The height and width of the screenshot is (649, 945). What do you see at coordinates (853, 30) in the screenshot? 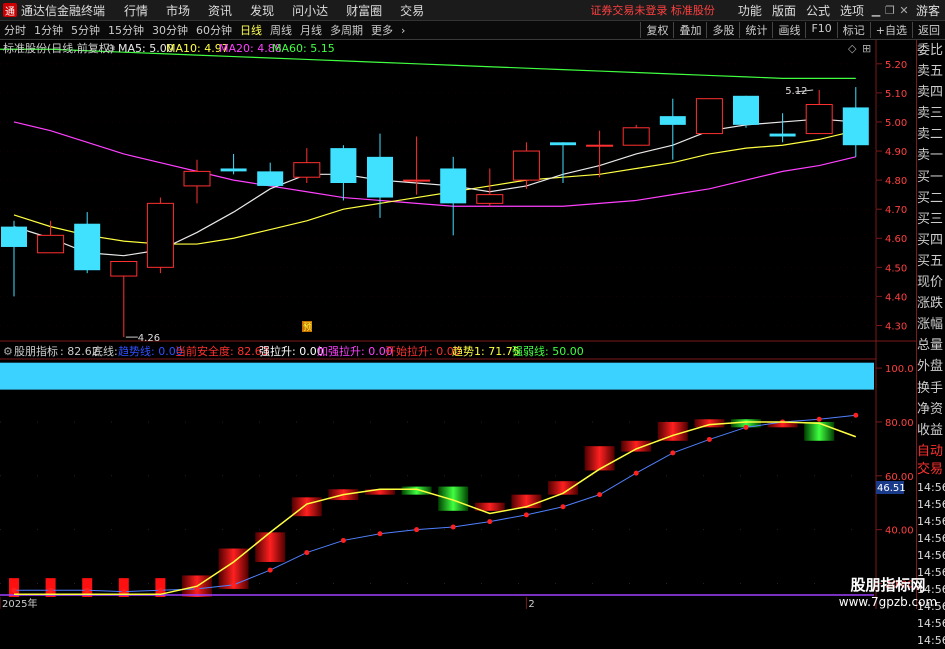
I see `mark-button: 标记` at bounding box center [853, 30].